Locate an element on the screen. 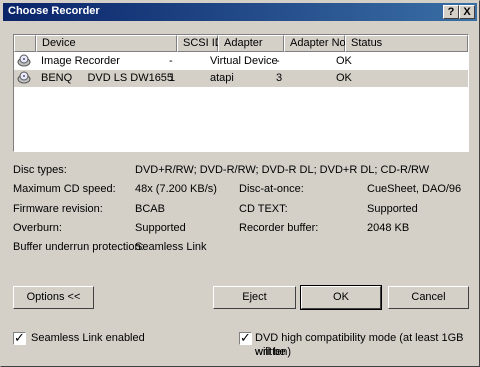 This screenshot has width=480, height=367. eject-button: Eject is located at coordinates (254, 297).